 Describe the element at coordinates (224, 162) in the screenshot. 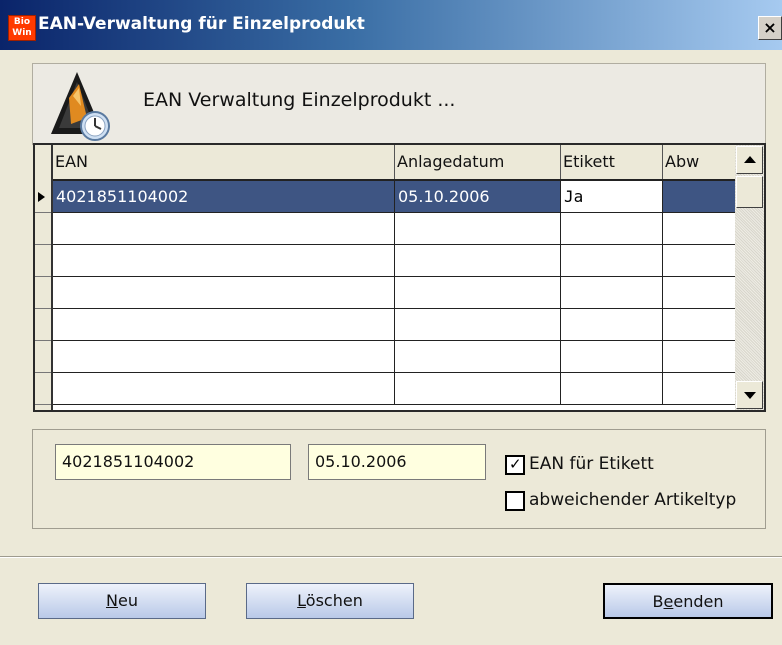

I see `column-header-ean: EAN` at that location.